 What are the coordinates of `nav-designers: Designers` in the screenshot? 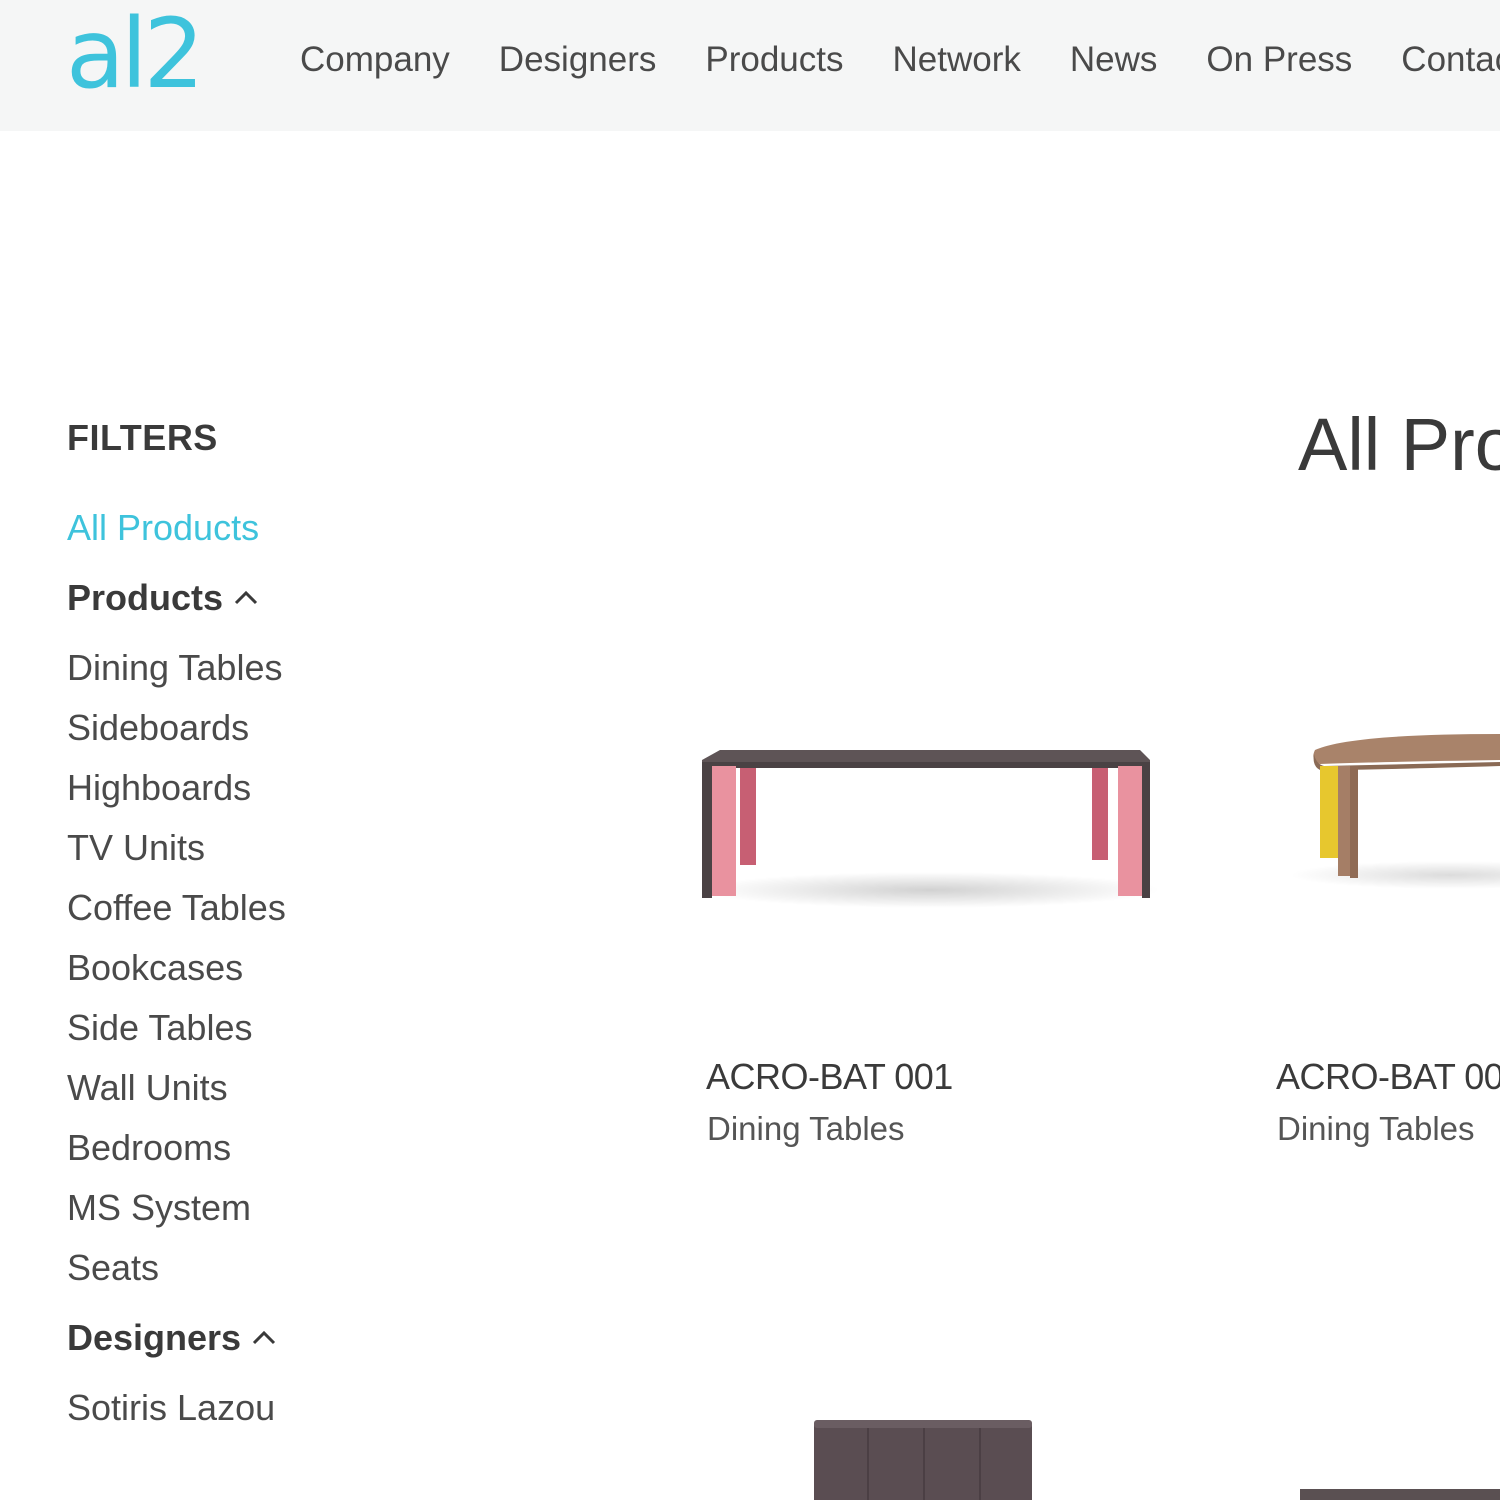 It's located at (578, 60).